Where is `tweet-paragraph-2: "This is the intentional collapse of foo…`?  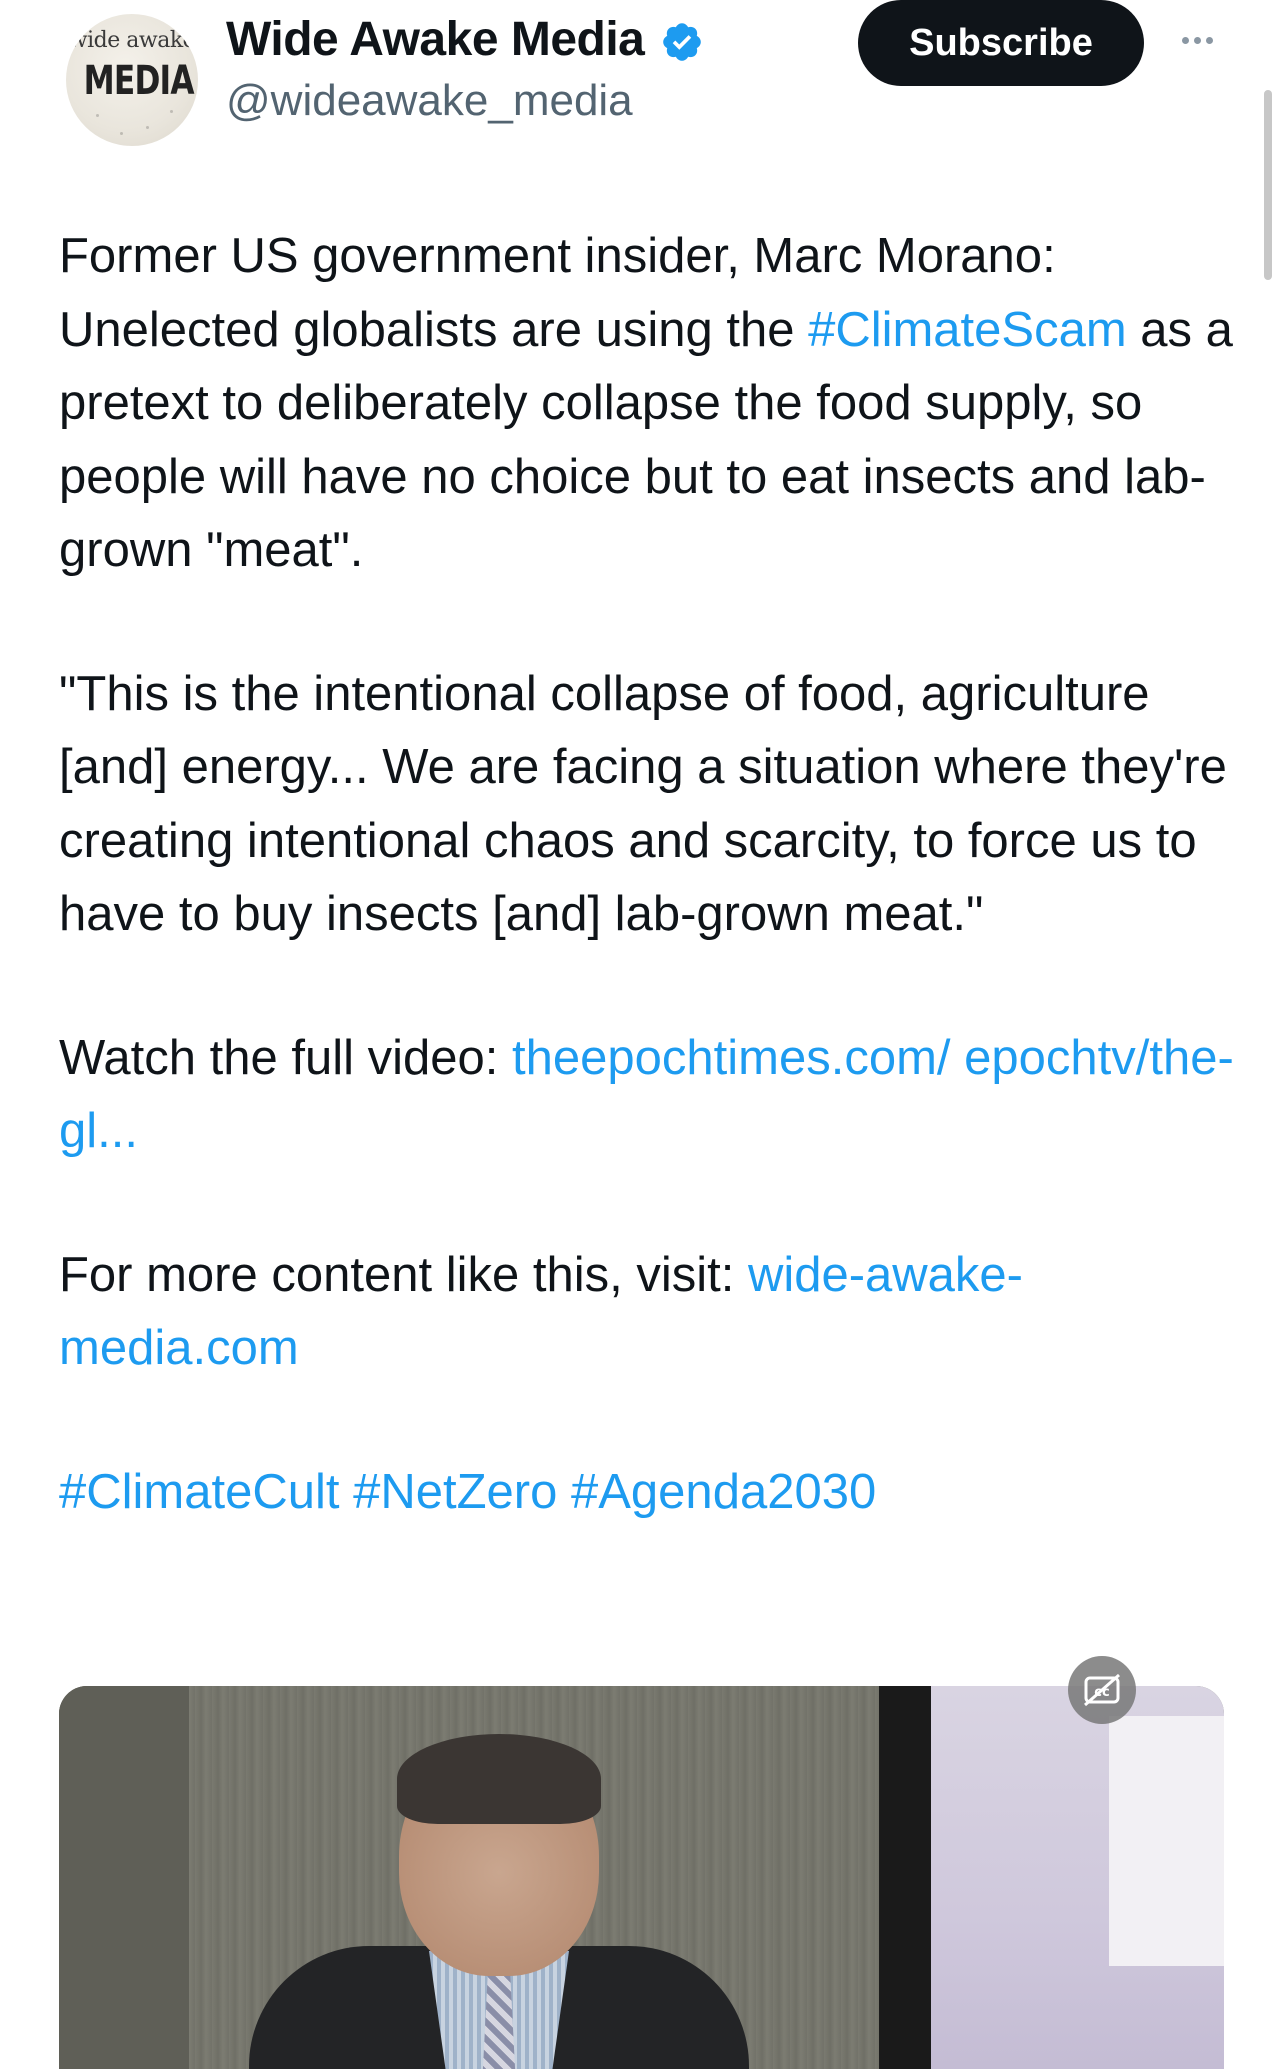 tweet-paragraph-2: "This is the intentional collapse of foo… is located at coordinates (643, 804).